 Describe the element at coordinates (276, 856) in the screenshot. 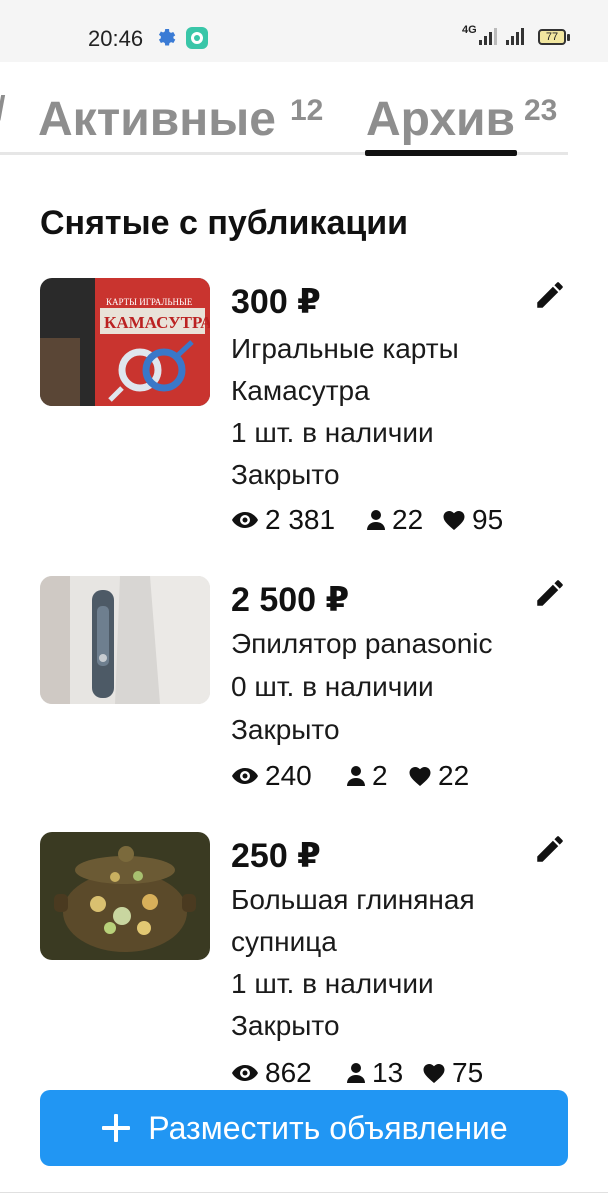

I see `listing-price: 250 ₽` at that location.